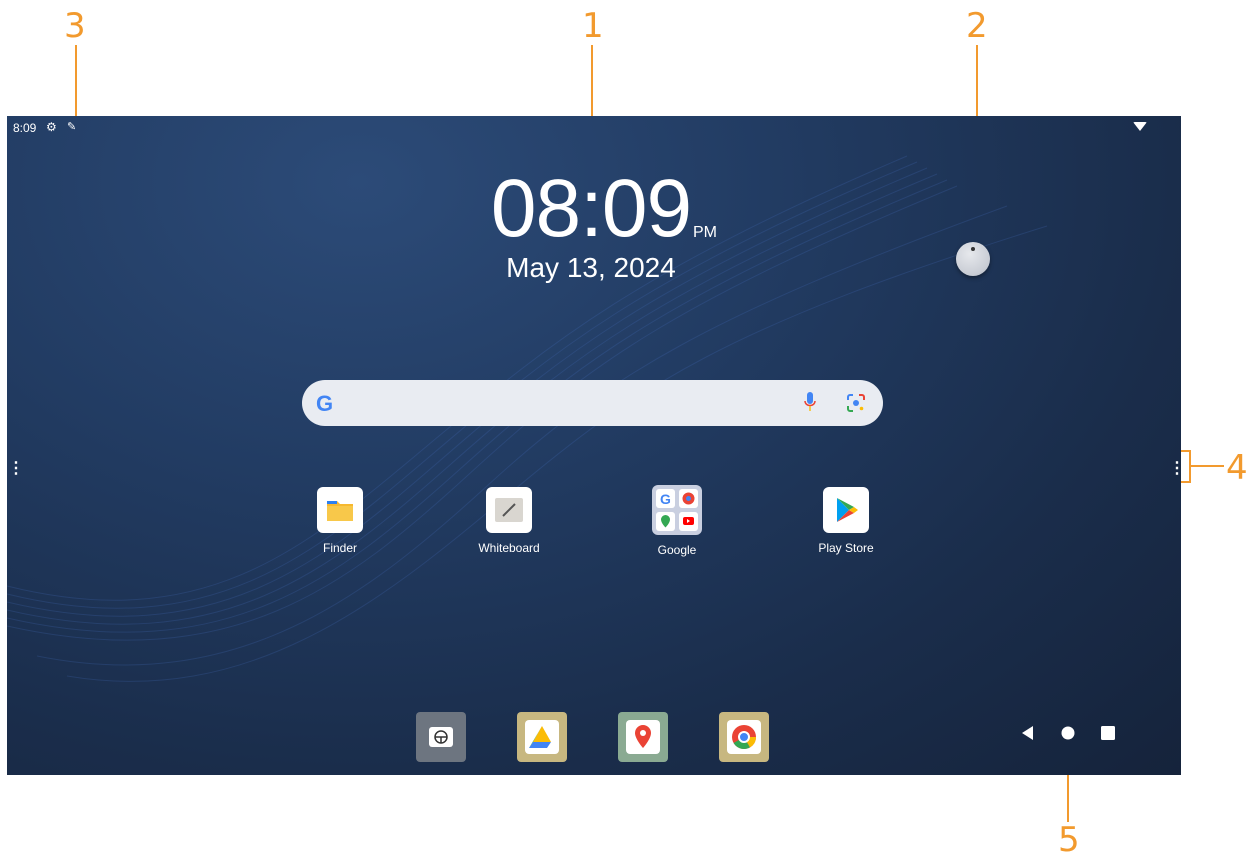 The height and width of the screenshot is (860, 1253). I want to click on callout-4: 4, so click(1237, 468).